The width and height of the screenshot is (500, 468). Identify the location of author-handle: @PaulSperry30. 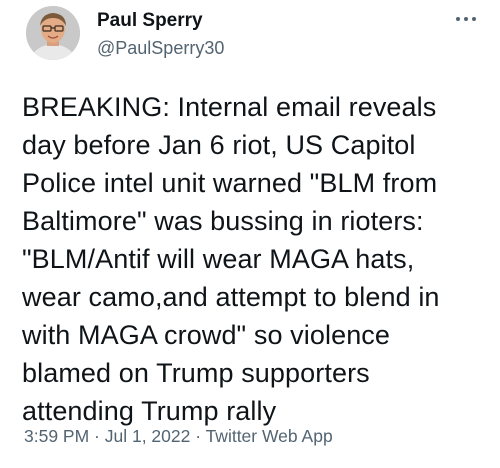
(160, 48).